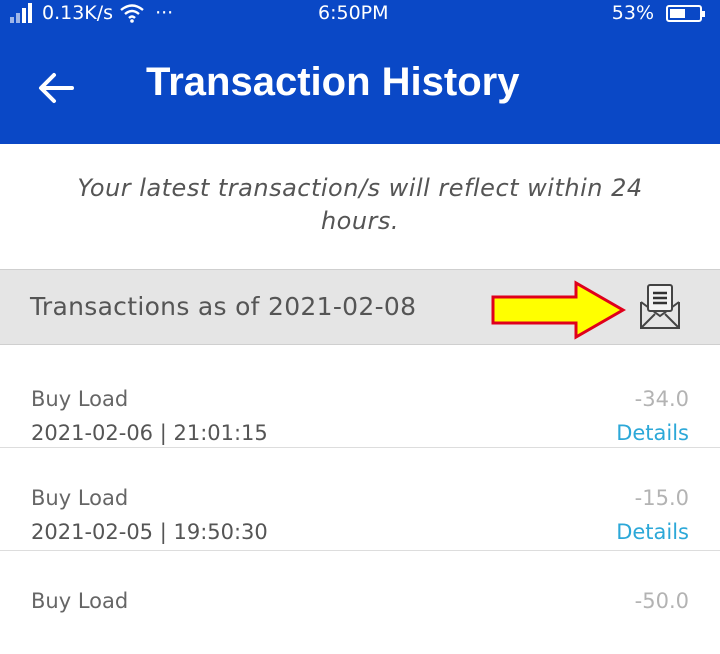 The image size is (720, 654). Describe the element at coordinates (660, 307) in the screenshot. I see `email-statement-icon` at that location.